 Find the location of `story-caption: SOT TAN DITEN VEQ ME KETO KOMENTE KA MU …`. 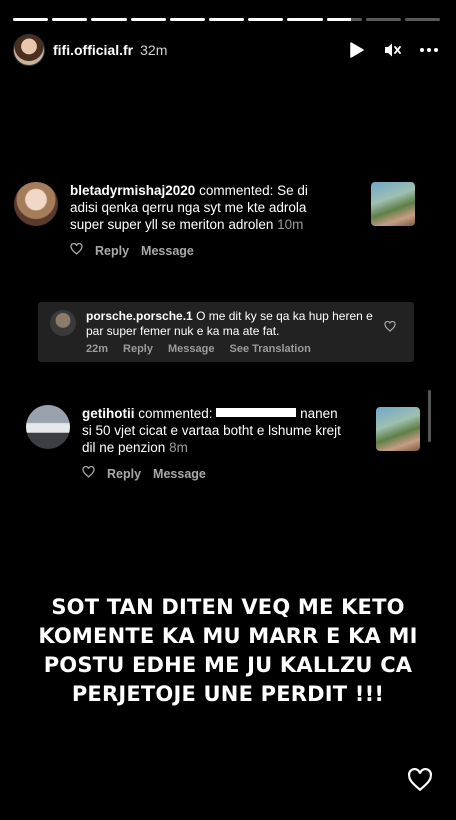

story-caption: SOT TAN DITEN VEQ ME KETO KOMENTE KA MU … is located at coordinates (228, 651).